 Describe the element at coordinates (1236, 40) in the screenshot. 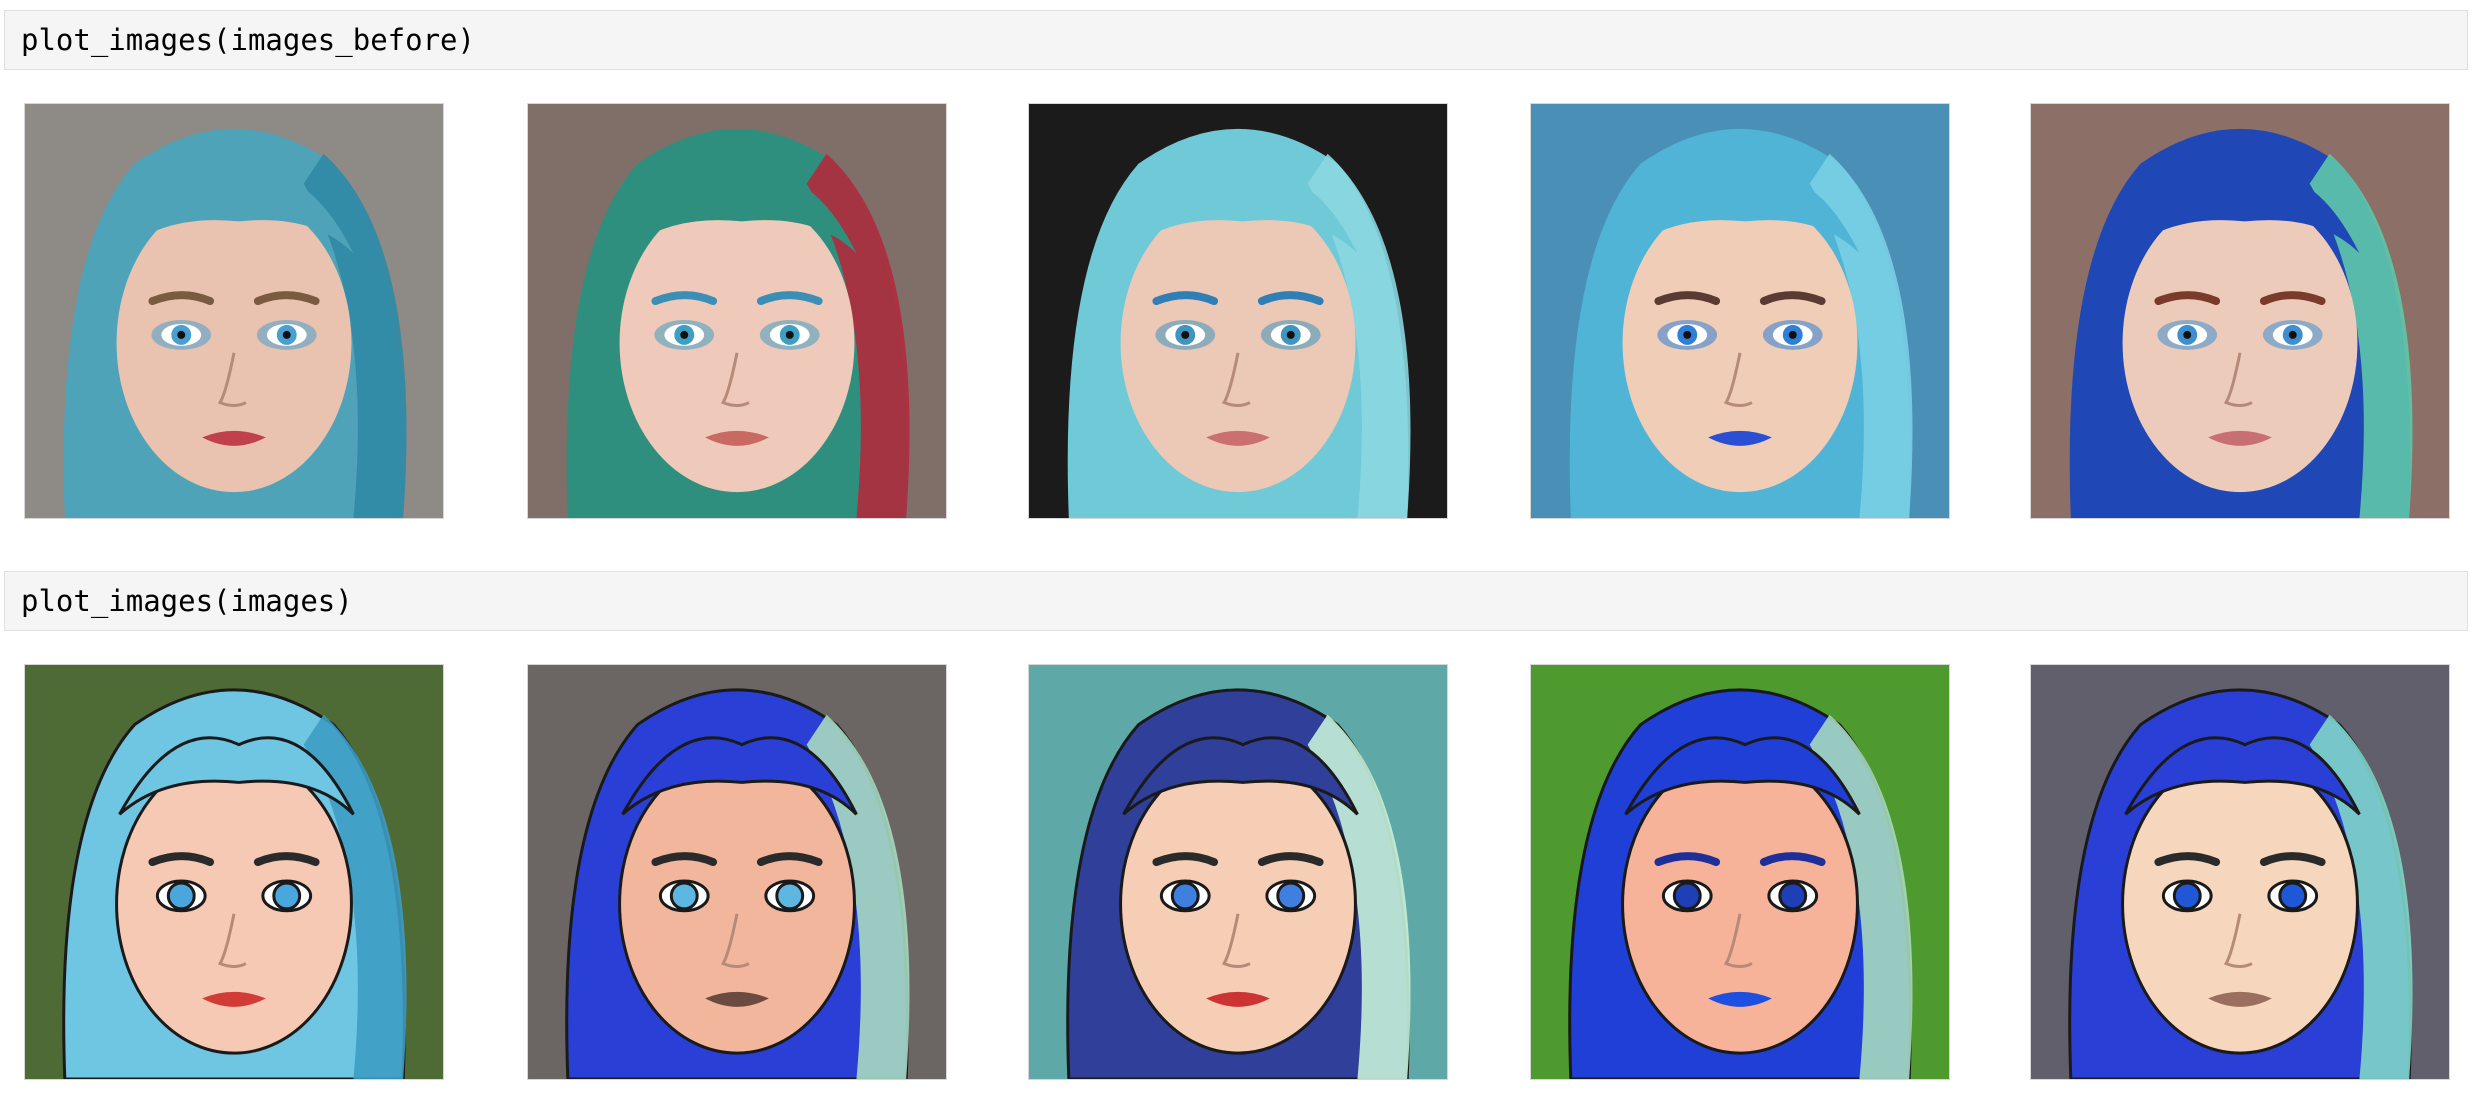

I see `code-cell-before: plot_images(images_before)` at that location.